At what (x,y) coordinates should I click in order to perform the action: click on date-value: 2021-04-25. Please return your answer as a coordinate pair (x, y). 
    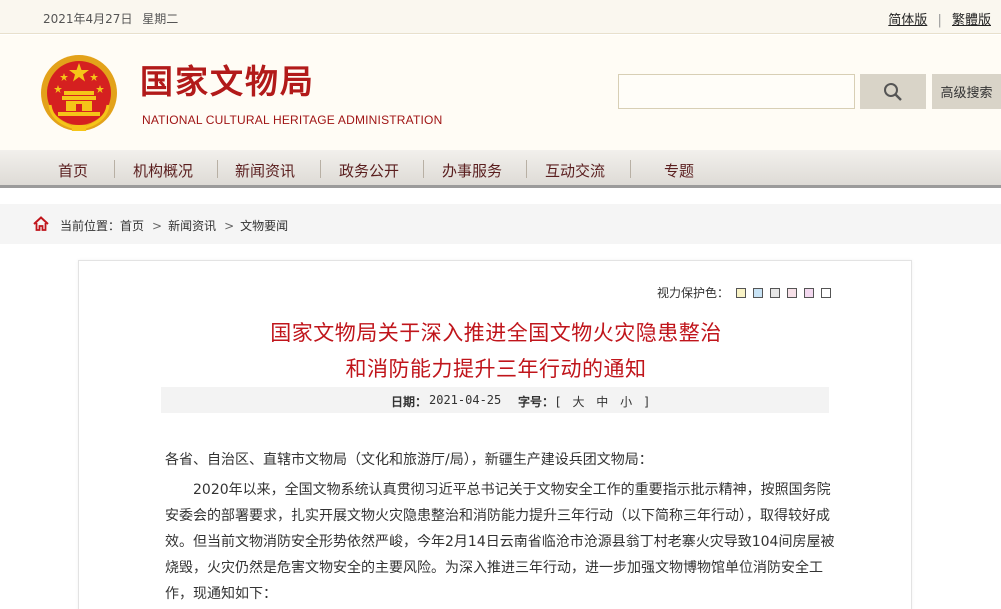
    Looking at the image, I should click on (465, 400).